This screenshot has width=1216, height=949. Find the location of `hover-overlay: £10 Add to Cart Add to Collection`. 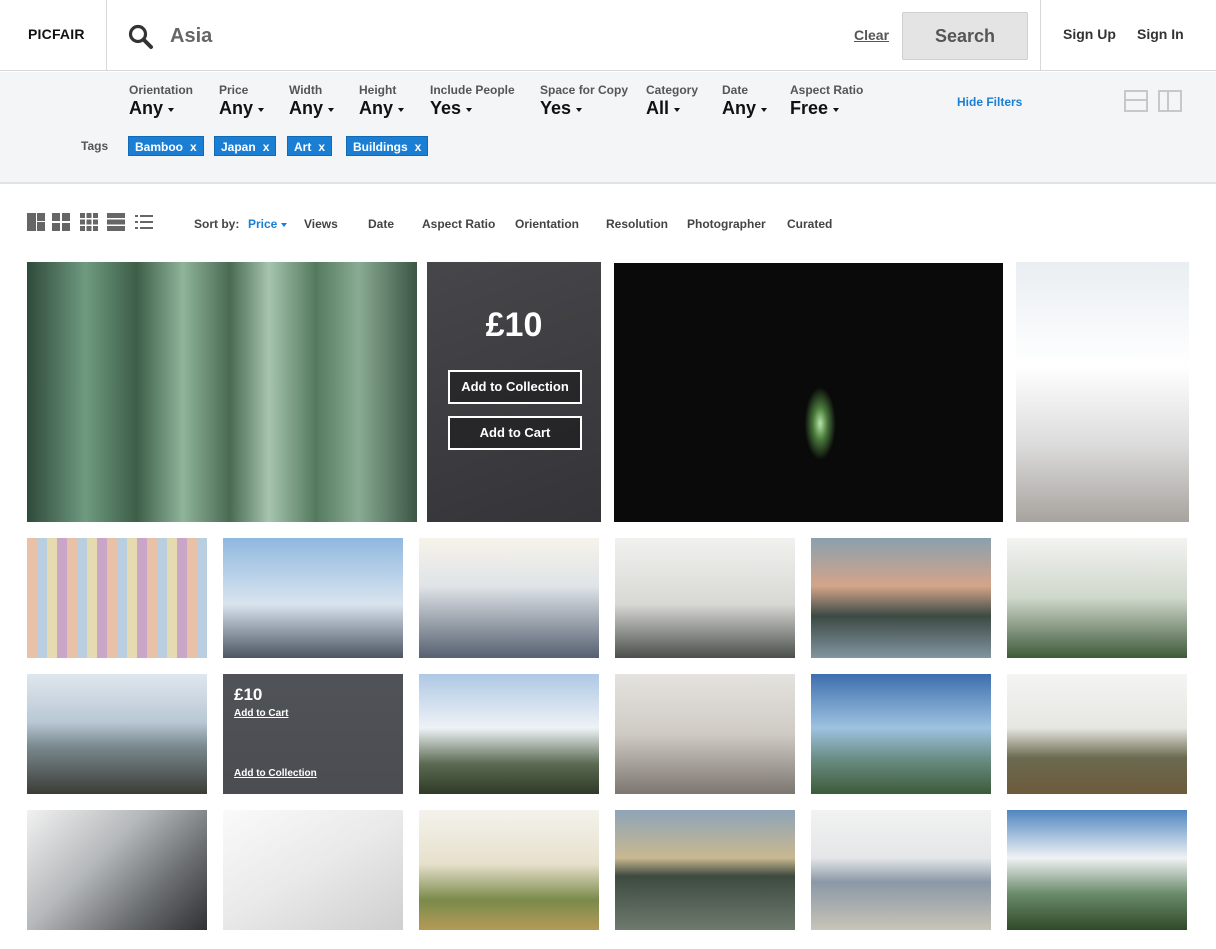

hover-overlay: £10 Add to Cart Add to Collection is located at coordinates (313, 734).